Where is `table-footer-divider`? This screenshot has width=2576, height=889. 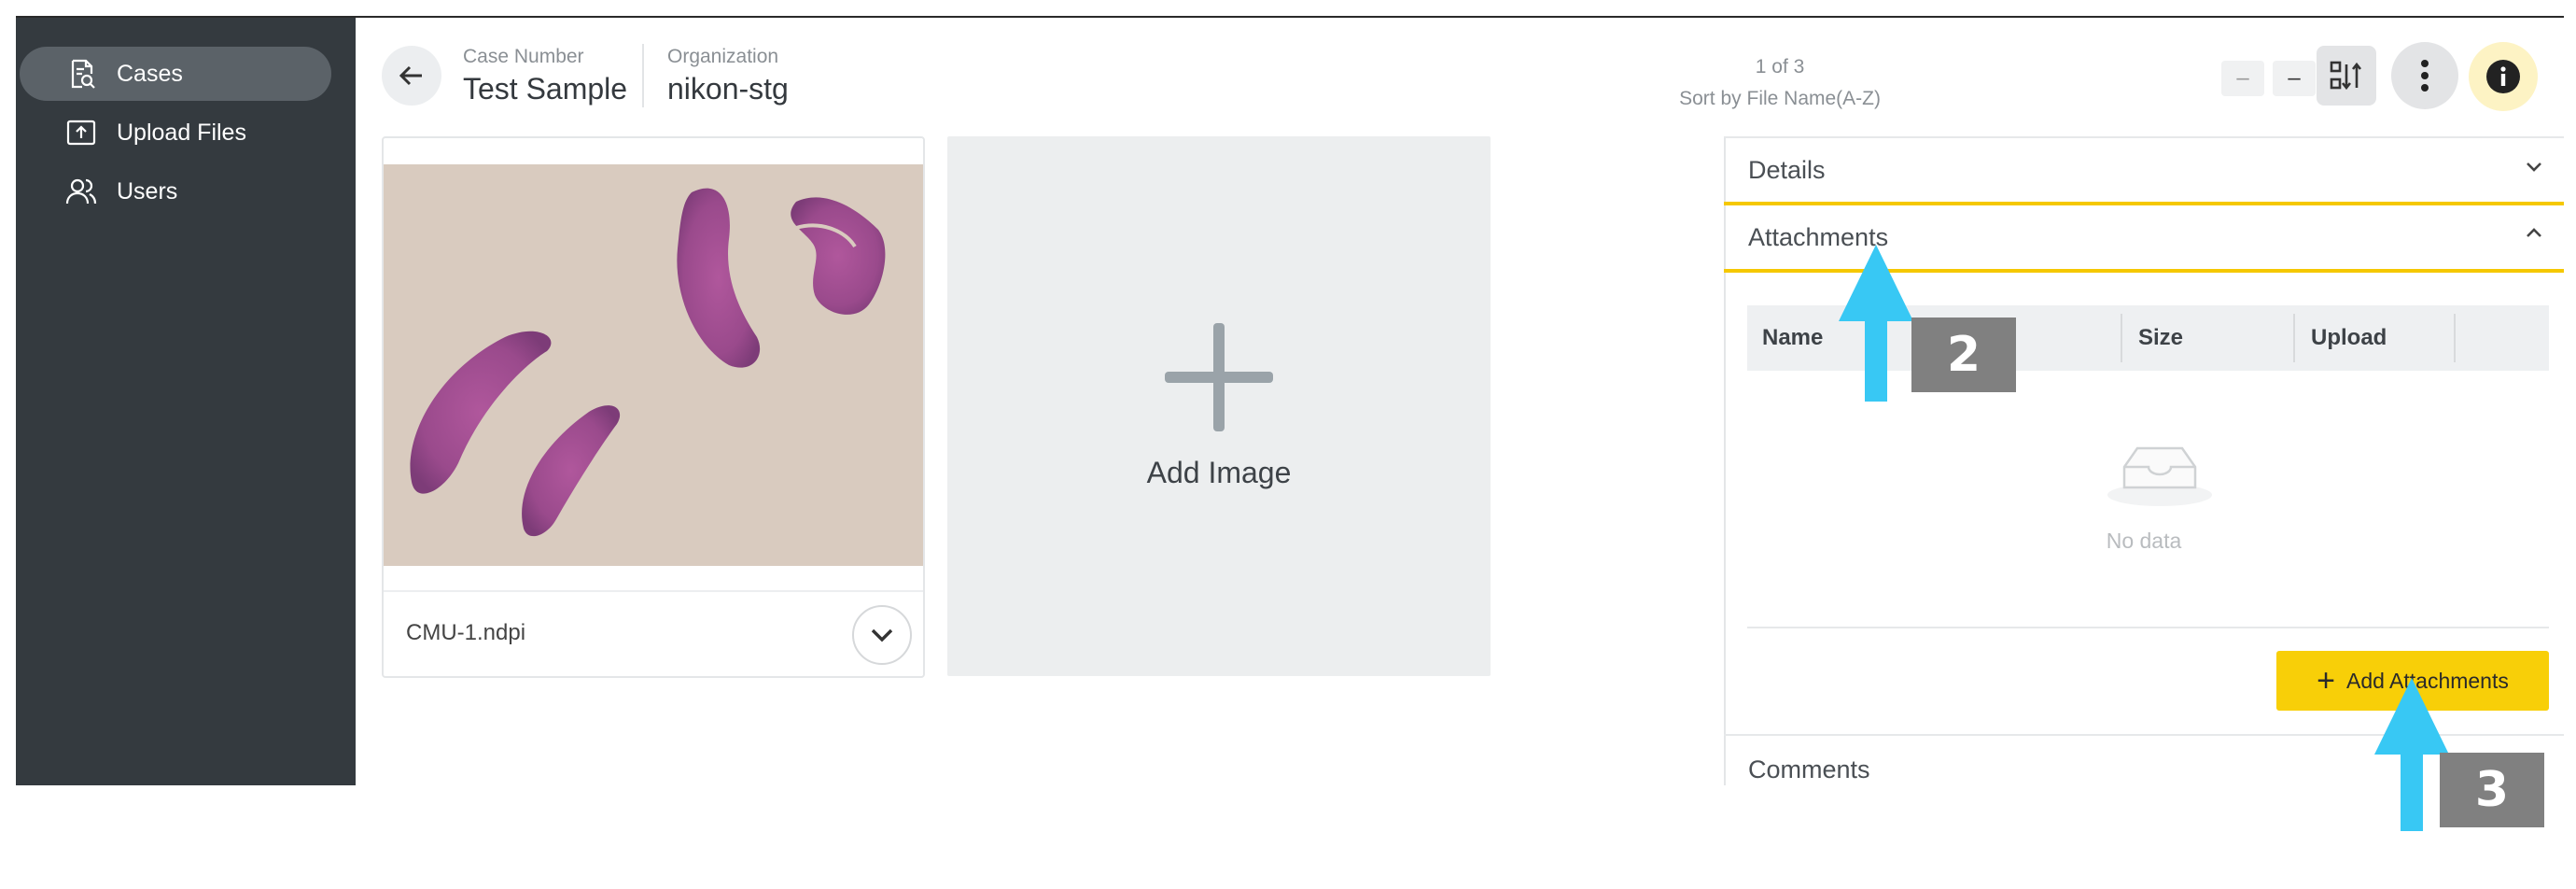
table-footer-divider is located at coordinates (2148, 627).